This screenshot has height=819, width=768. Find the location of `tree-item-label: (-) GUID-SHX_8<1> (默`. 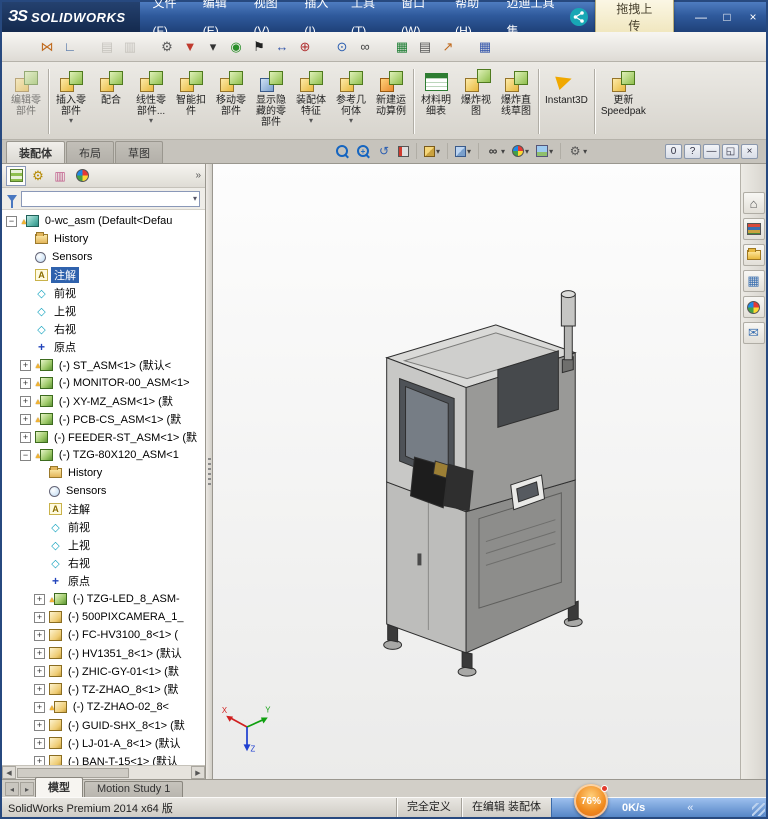

tree-item-label: (-) GUID-SHX_8<1> (默 is located at coordinates (126, 725).